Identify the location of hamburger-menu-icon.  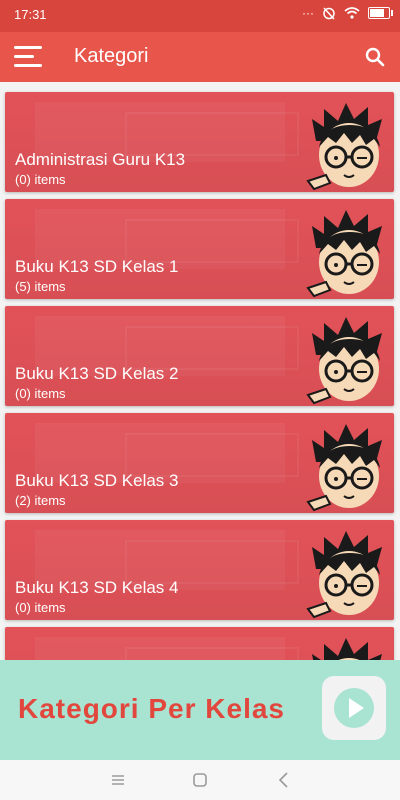
(28, 57).